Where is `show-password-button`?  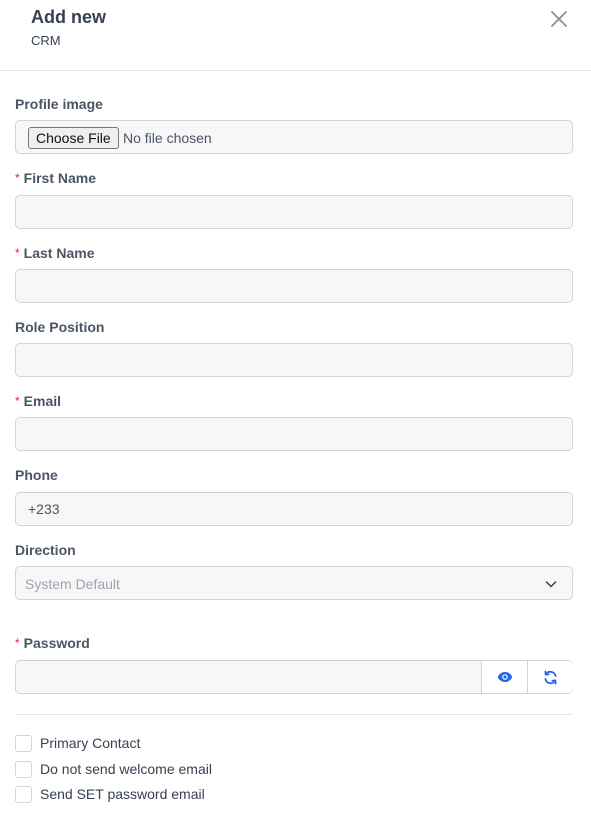 show-password-button is located at coordinates (504, 677).